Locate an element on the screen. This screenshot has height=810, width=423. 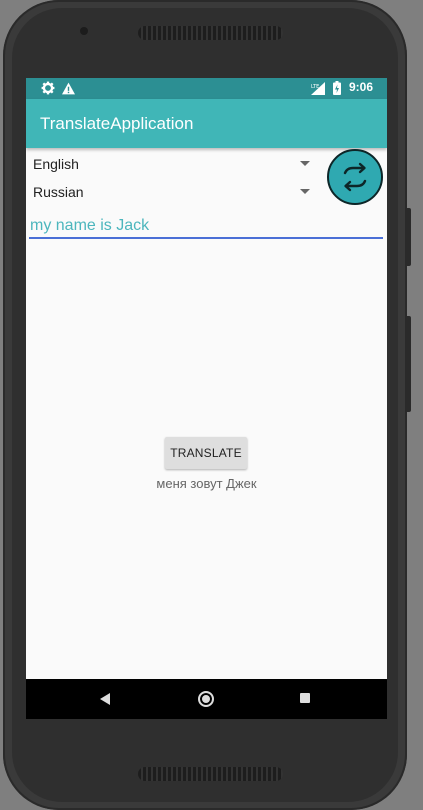
warning-icon is located at coordinates (68, 88).